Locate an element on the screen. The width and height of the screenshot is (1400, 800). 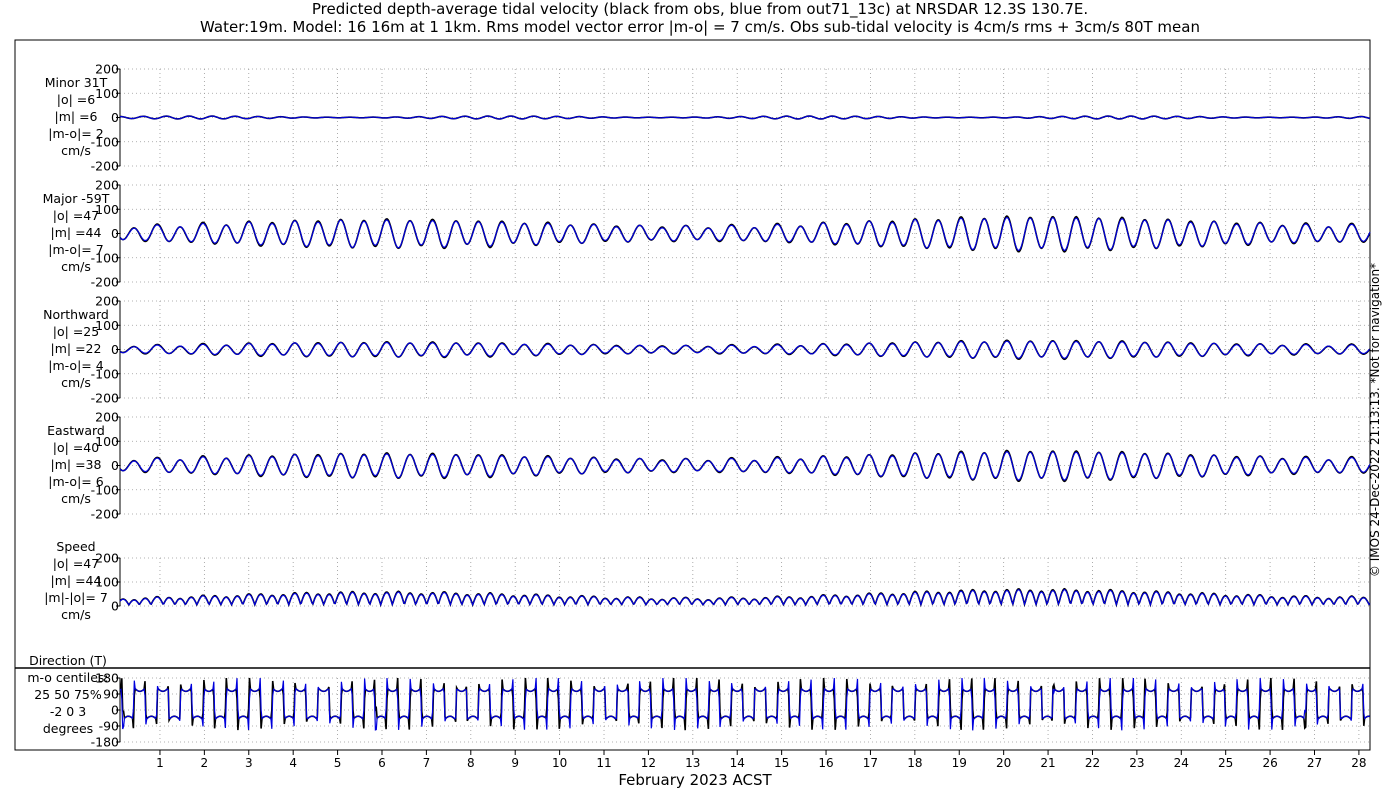
direction-label-line: Direction (T) is located at coordinates (68, 660).